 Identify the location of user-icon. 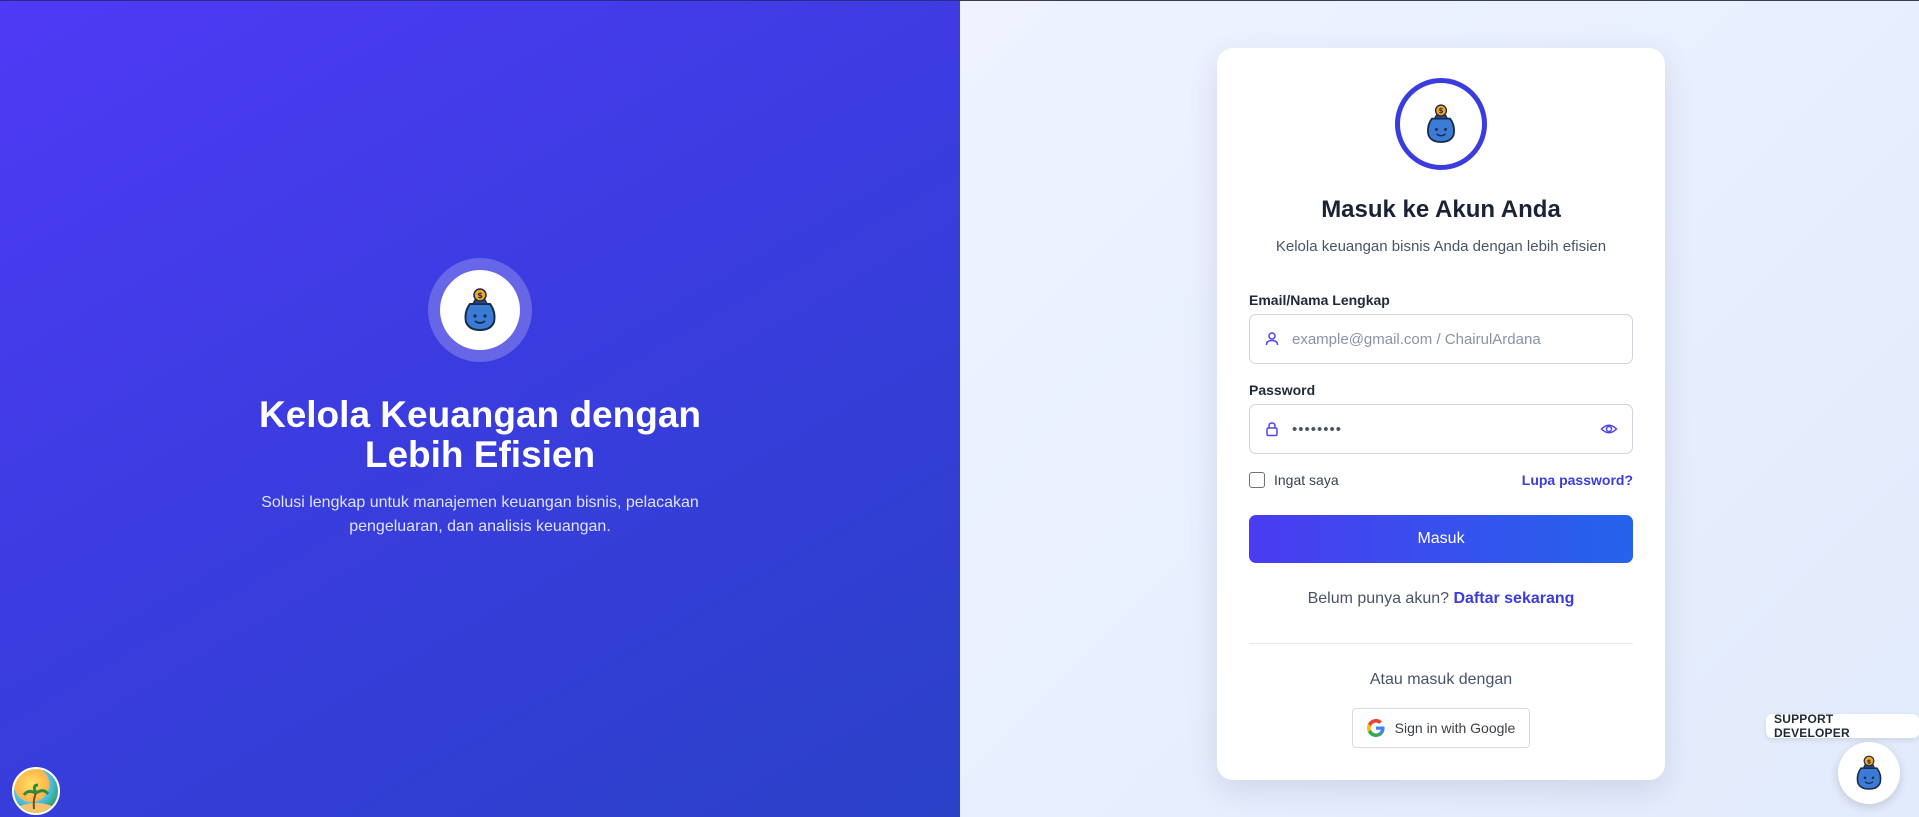
(1272, 339).